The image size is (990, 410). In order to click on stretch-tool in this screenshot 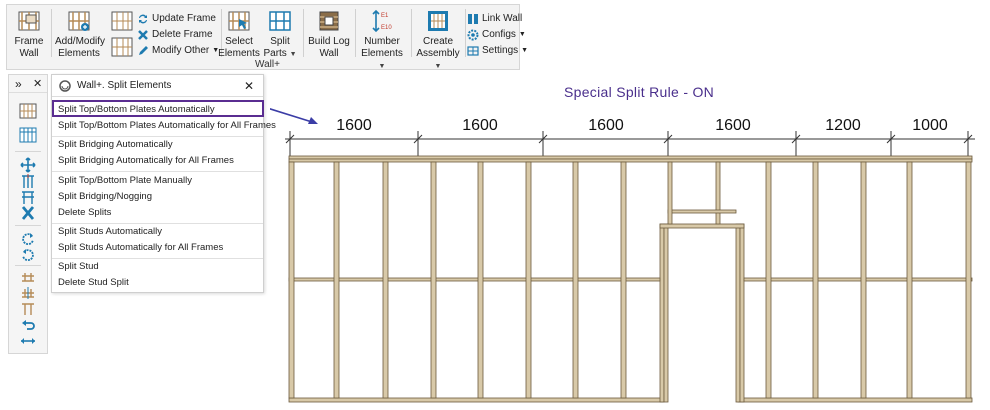, I will do `click(28, 341)`.